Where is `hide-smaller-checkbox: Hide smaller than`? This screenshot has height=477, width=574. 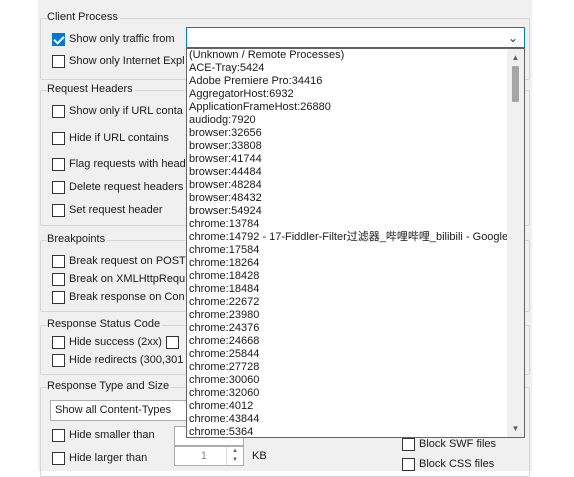 hide-smaller-checkbox: Hide smaller than is located at coordinates (103, 435).